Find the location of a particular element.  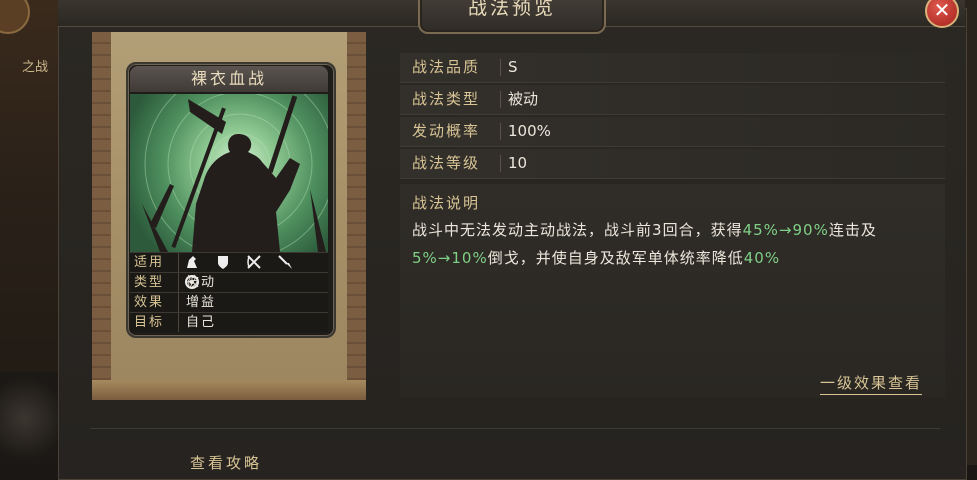

target-value: 自己 is located at coordinates (201, 322).